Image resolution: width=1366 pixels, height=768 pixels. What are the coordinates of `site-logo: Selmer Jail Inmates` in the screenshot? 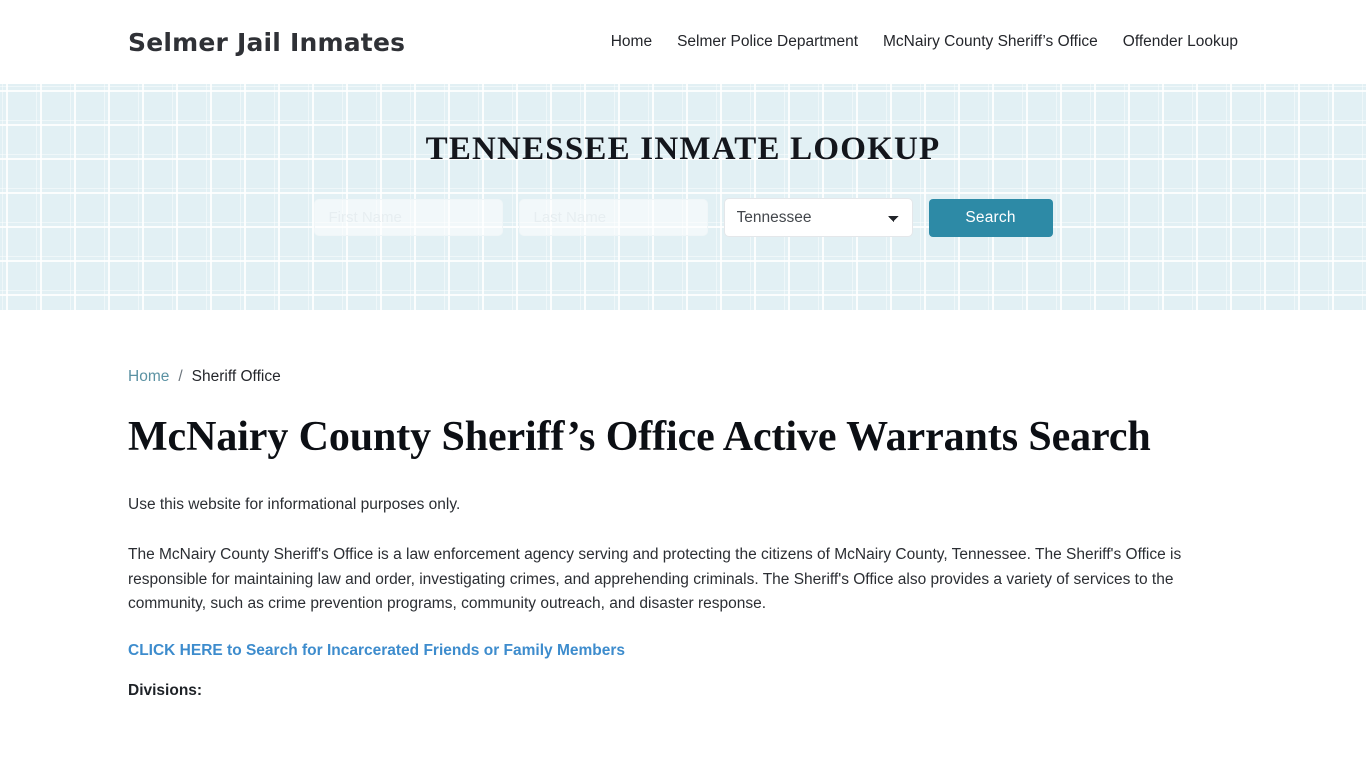 It's located at (266, 42).